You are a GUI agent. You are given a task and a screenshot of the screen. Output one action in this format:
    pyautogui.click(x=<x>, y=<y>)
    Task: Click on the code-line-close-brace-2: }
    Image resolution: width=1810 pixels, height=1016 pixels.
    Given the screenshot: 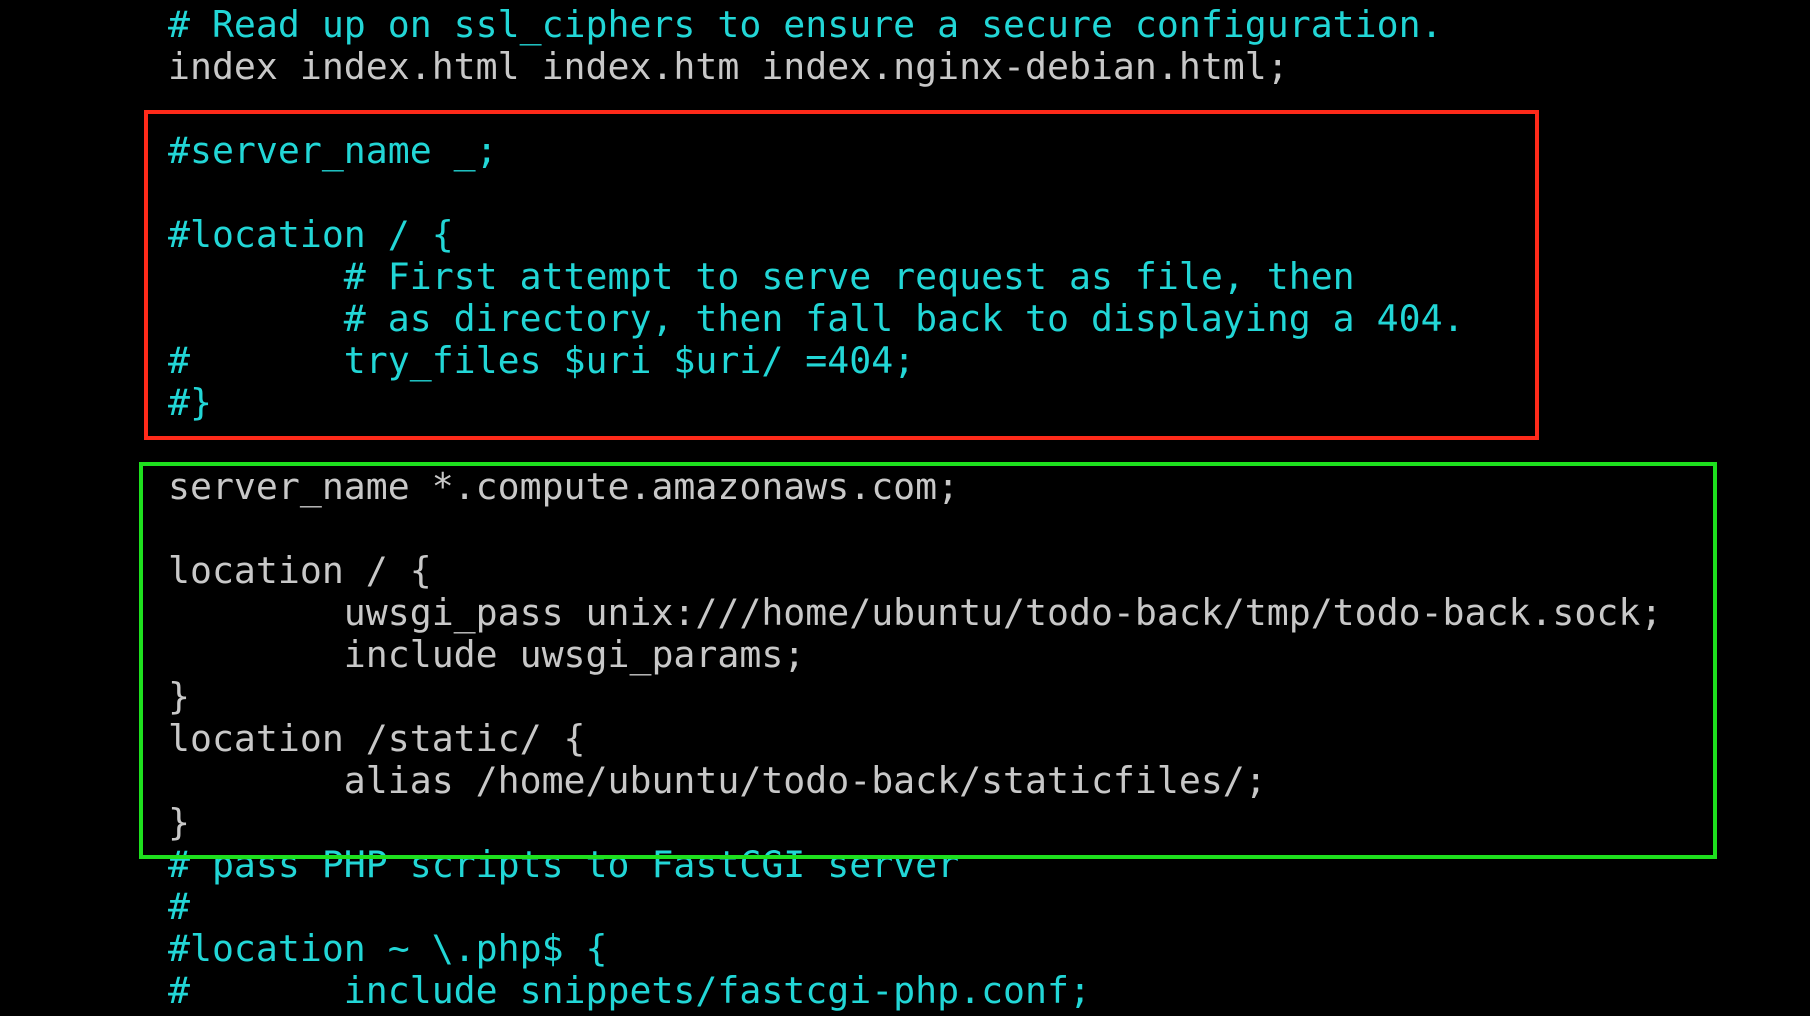 What is the action you would take?
    pyautogui.click(x=179, y=822)
    